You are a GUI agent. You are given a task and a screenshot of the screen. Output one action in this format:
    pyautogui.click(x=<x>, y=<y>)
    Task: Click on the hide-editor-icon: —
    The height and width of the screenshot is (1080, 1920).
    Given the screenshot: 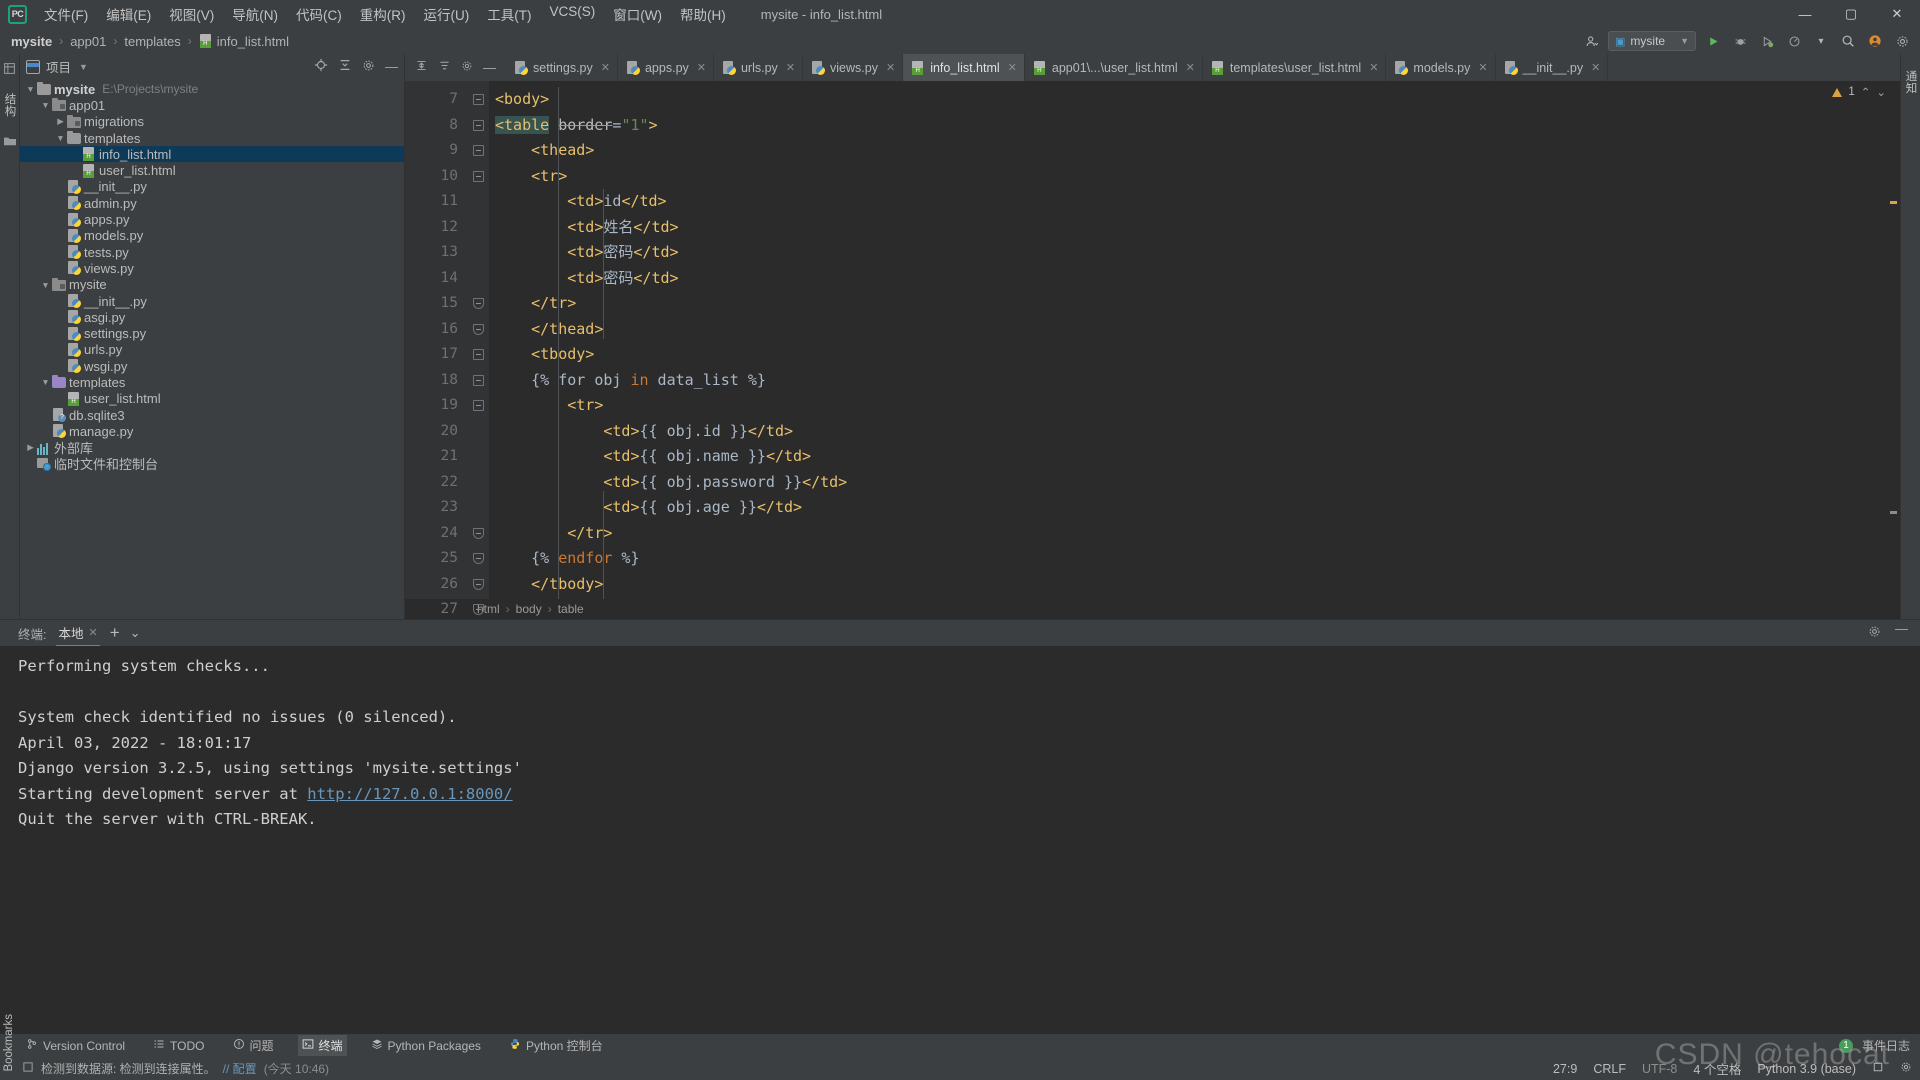 What is the action you would take?
    pyautogui.click(x=489, y=67)
    